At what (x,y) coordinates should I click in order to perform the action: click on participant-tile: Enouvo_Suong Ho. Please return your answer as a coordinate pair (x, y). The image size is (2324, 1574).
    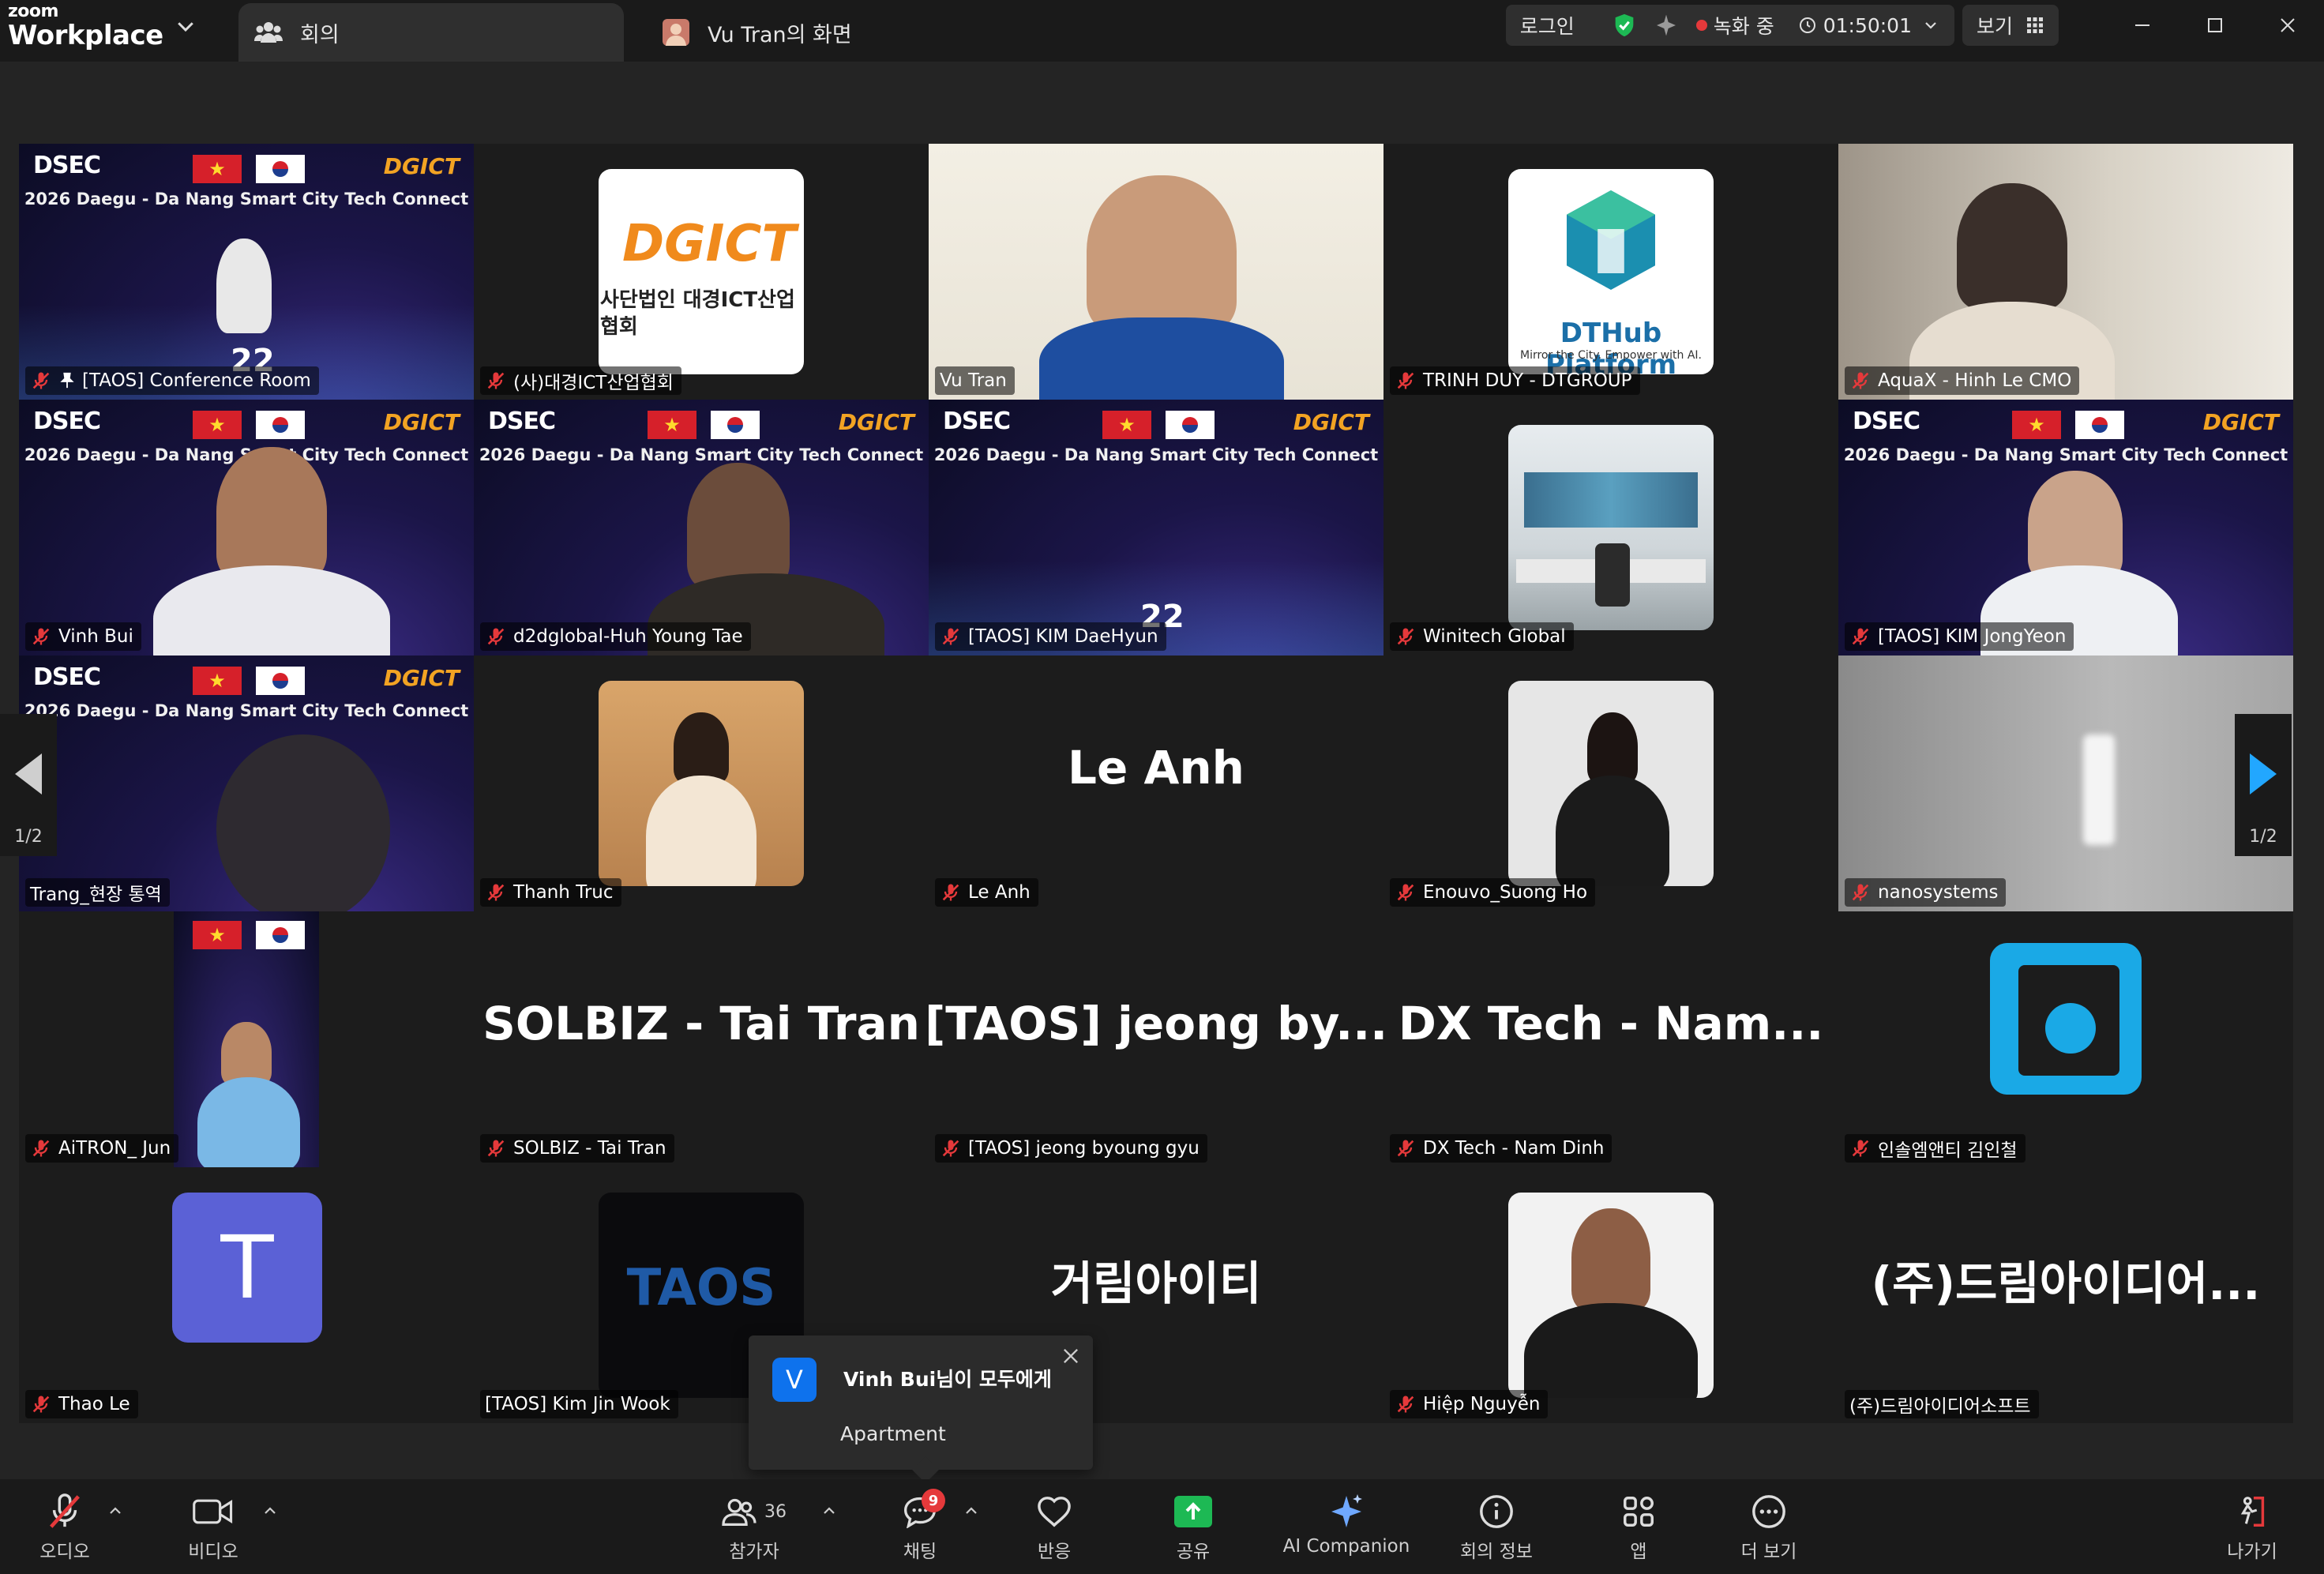
    Looking at the image, I should click on (1611, 783).